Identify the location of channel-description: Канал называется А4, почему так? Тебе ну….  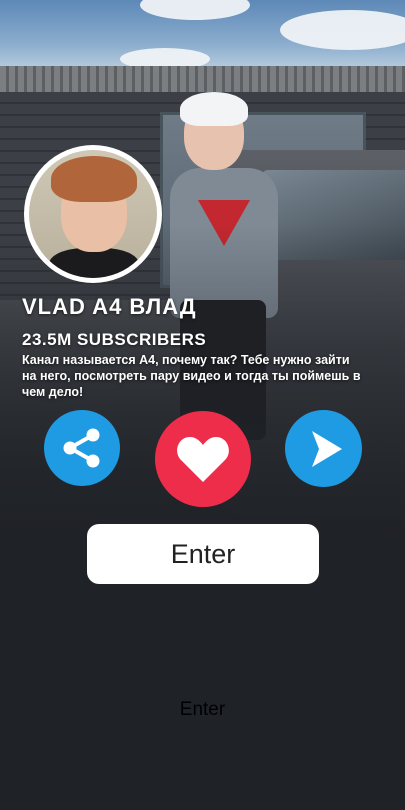
(191, 376).